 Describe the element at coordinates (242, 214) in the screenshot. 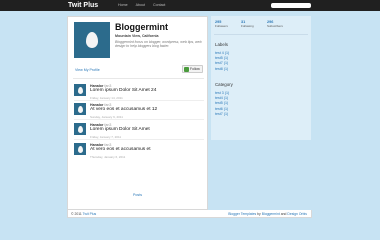

I see `footer-templates-link: Blogger Templates` at that location.